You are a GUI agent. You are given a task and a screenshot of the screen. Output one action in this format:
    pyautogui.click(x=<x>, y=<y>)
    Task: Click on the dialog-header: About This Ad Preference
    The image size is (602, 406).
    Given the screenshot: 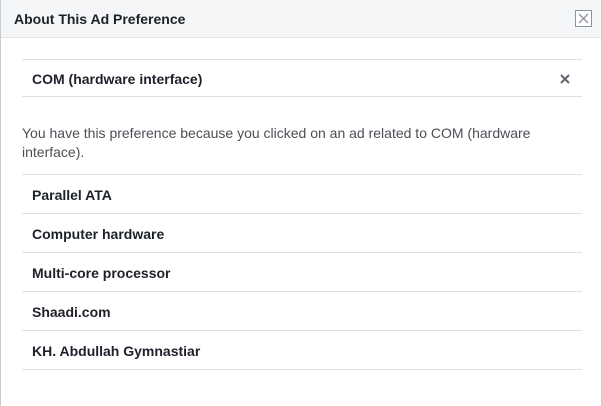 What is the action you would take?
    pyautogui.click(x=301, y=19)
    